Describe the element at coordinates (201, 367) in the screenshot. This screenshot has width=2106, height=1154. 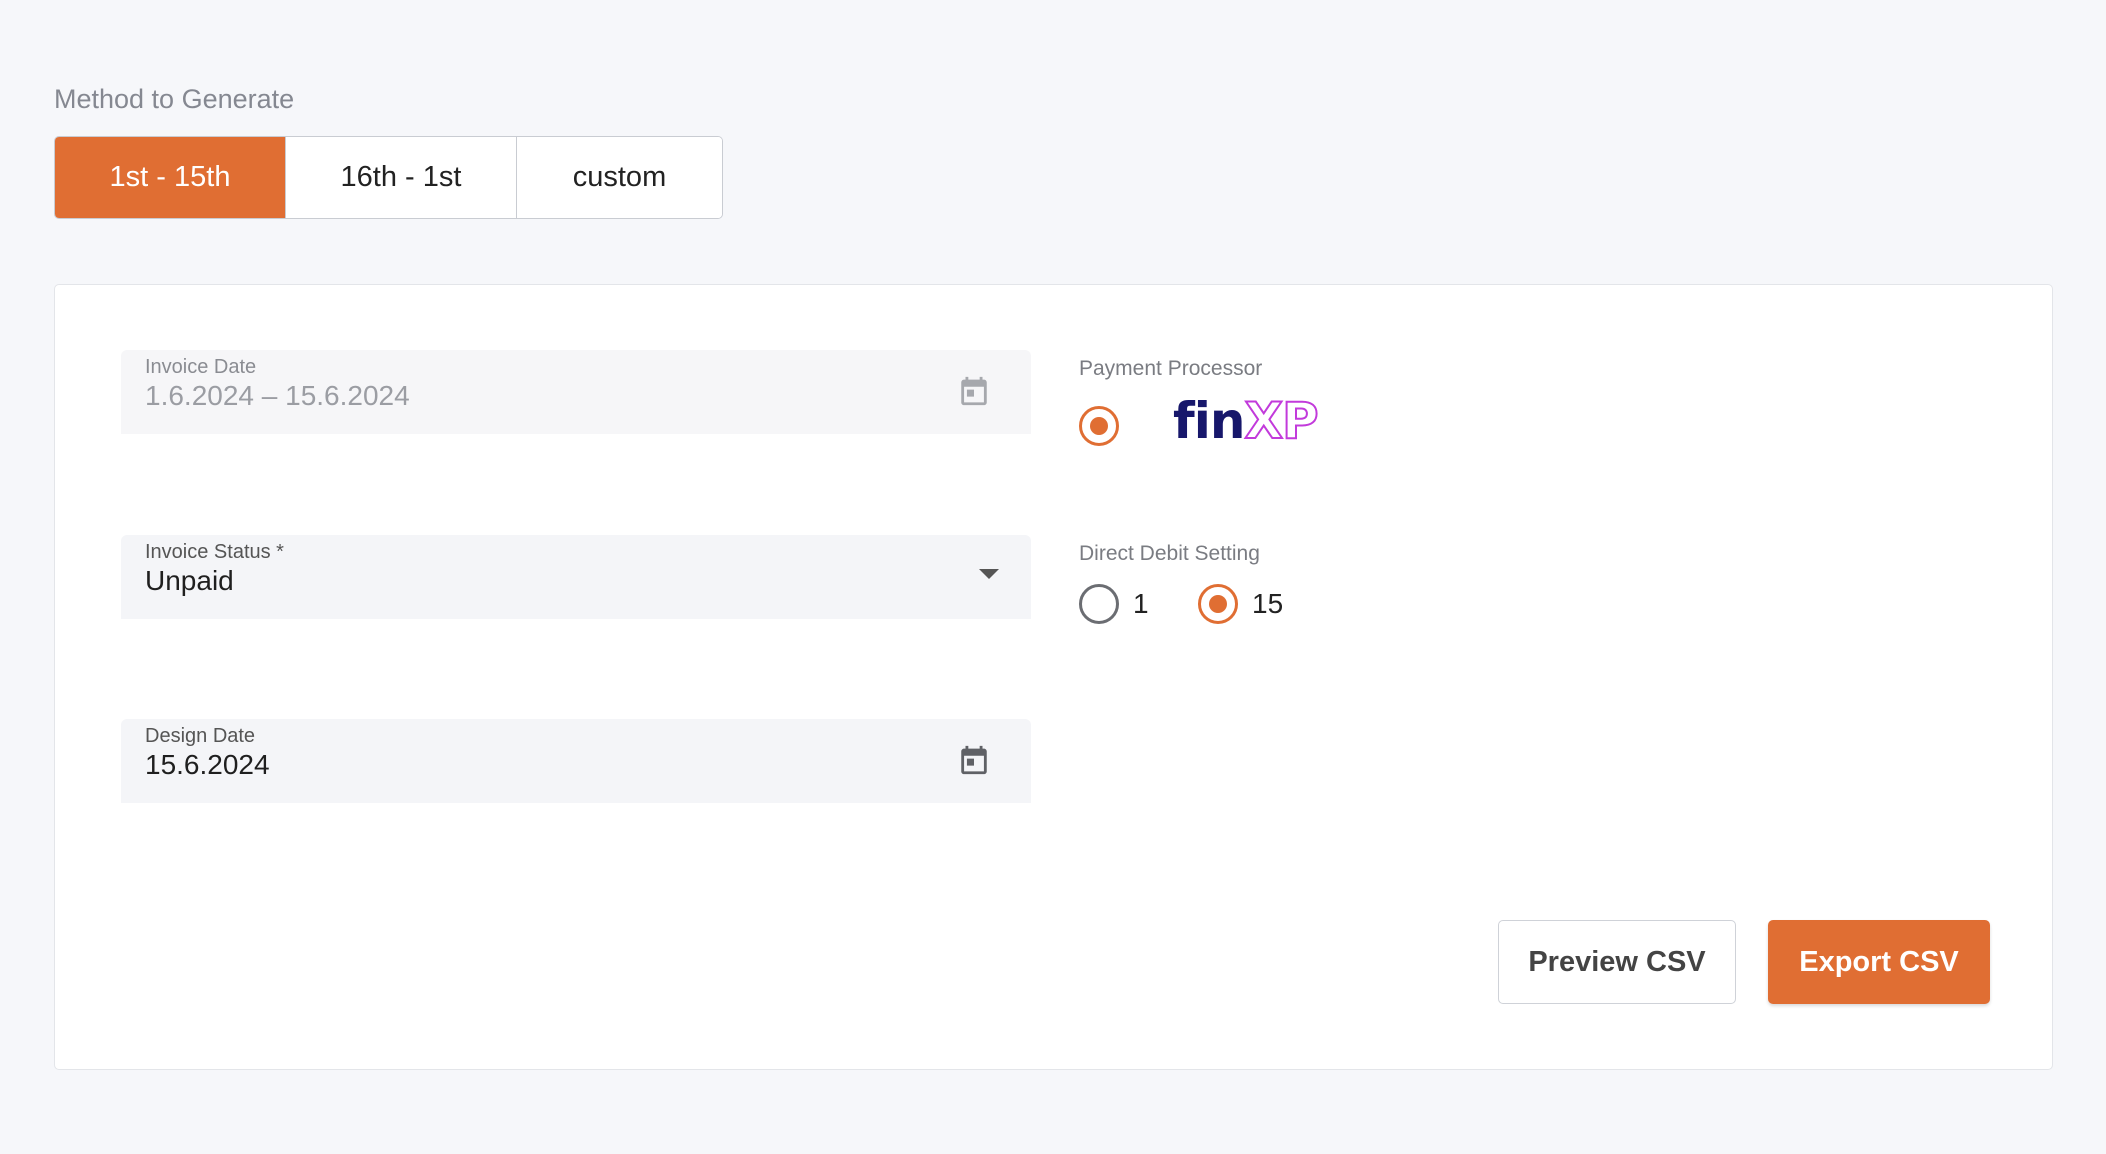
I see `invoice-date-label: Invoice Date` at that location.